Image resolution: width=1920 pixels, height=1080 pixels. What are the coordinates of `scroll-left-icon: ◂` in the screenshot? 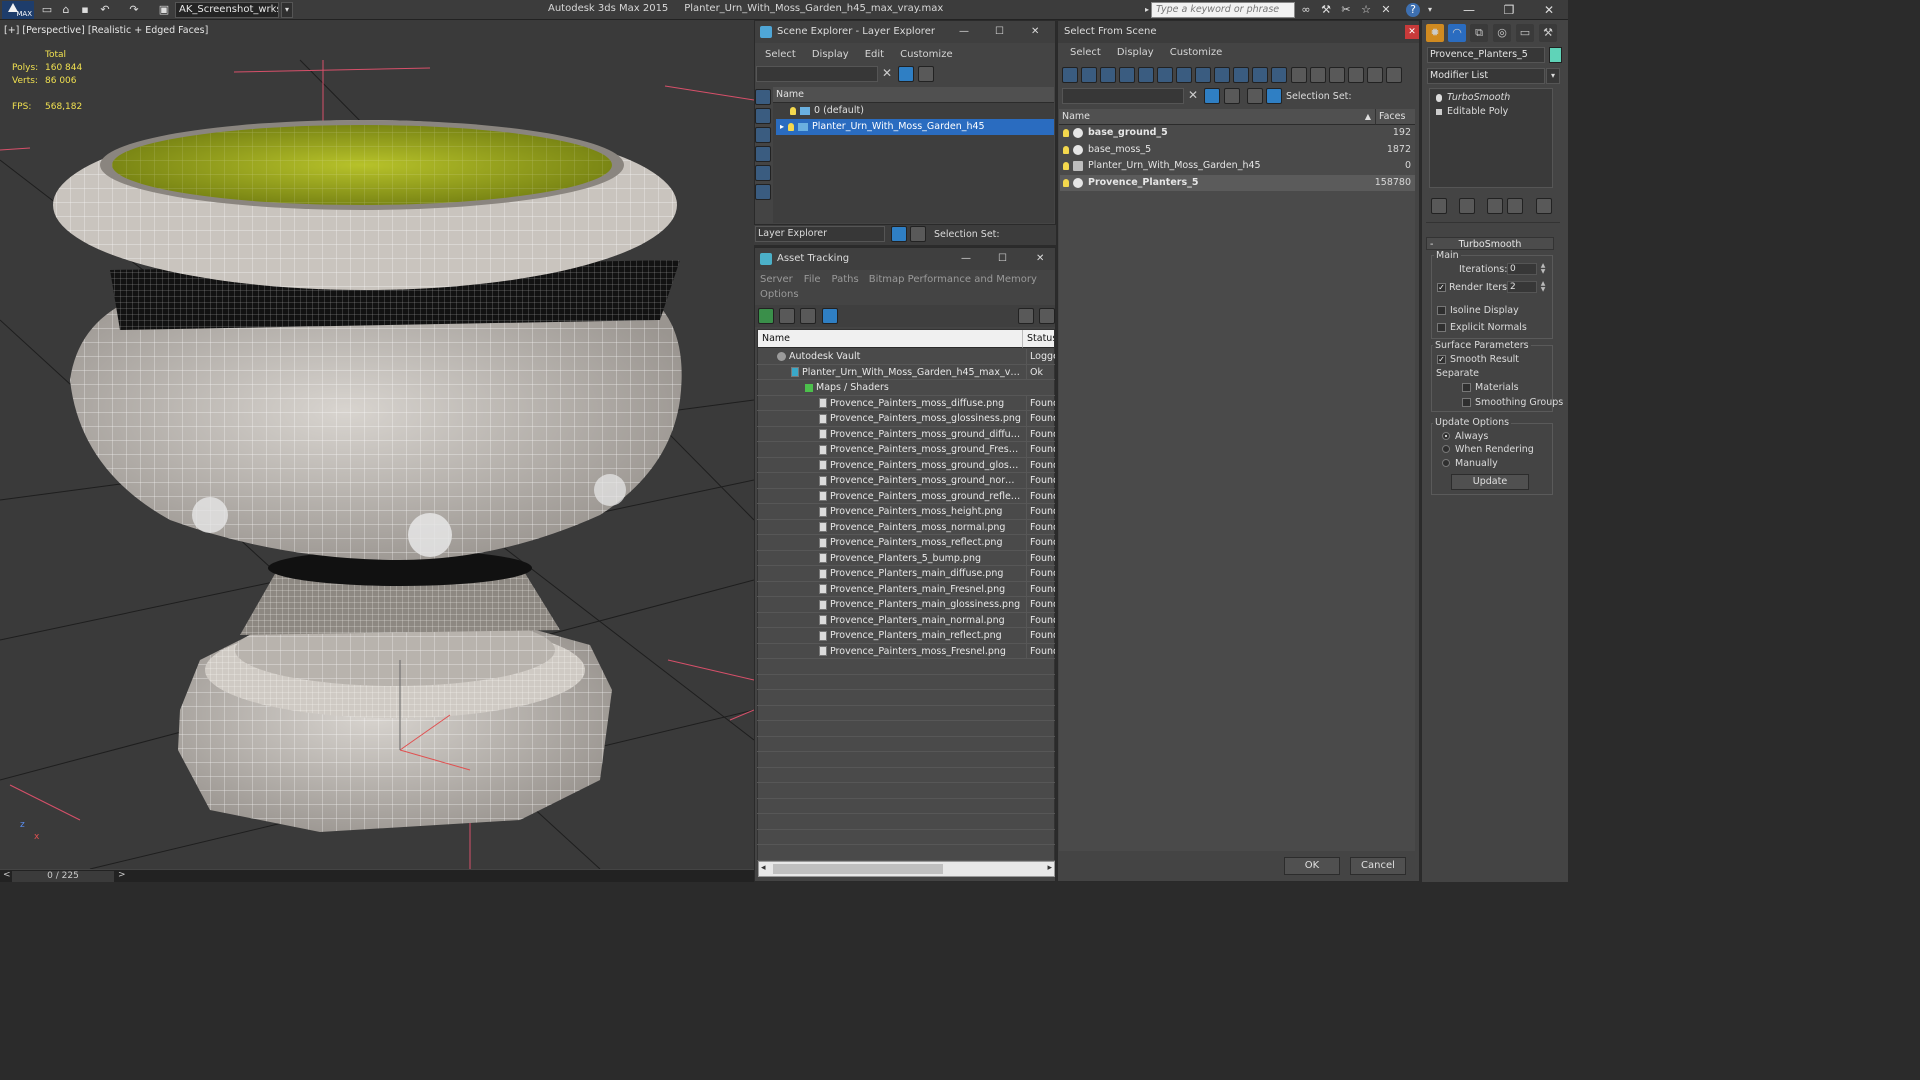 It's located at (763, 868).